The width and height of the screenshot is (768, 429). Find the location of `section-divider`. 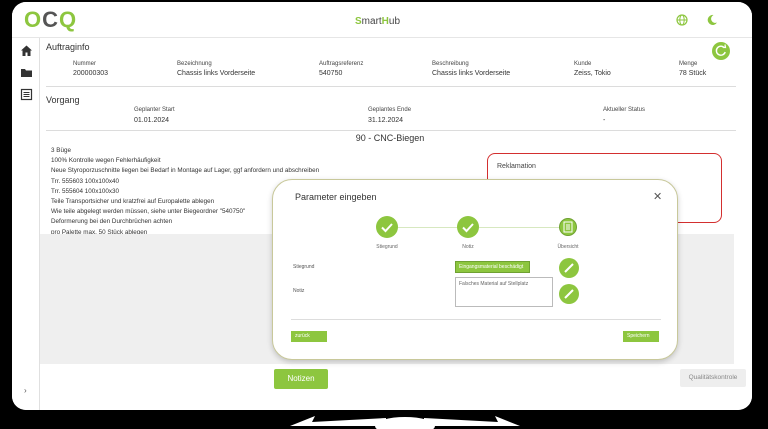

section-divider is located at coordinates (391, 86).